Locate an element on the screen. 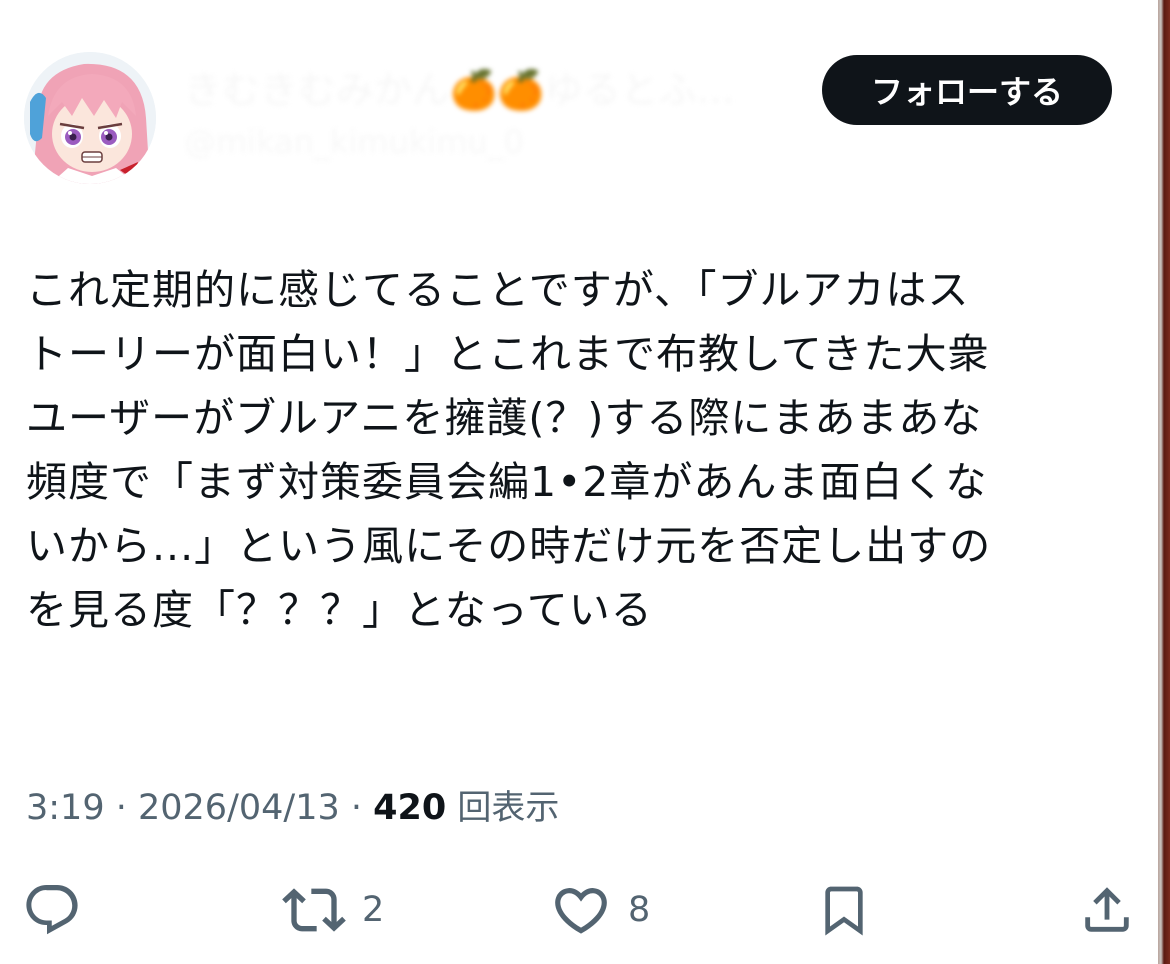 This screenshot has height=964, width=1170. retweet-count: 2 is located at coordinates (373, 910).